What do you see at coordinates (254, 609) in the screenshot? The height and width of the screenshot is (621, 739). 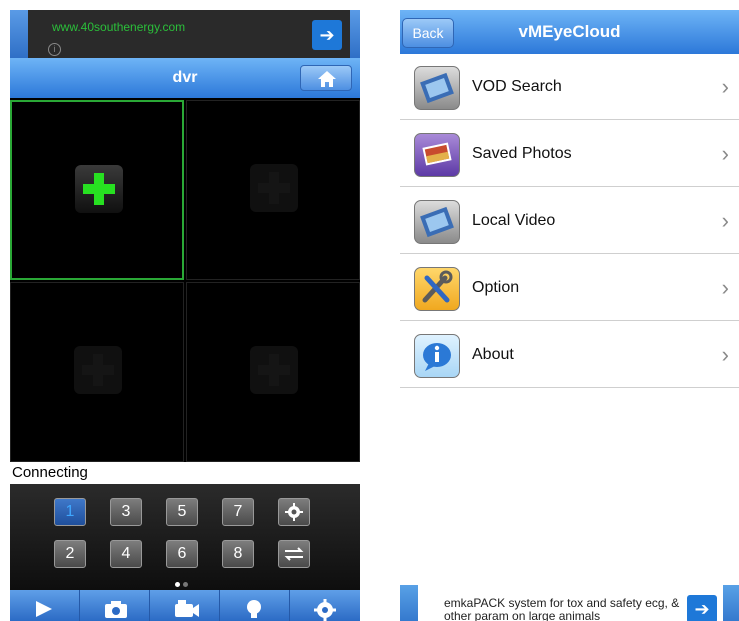 I see `lightbulb-icon` at bounding box center [254, 609].